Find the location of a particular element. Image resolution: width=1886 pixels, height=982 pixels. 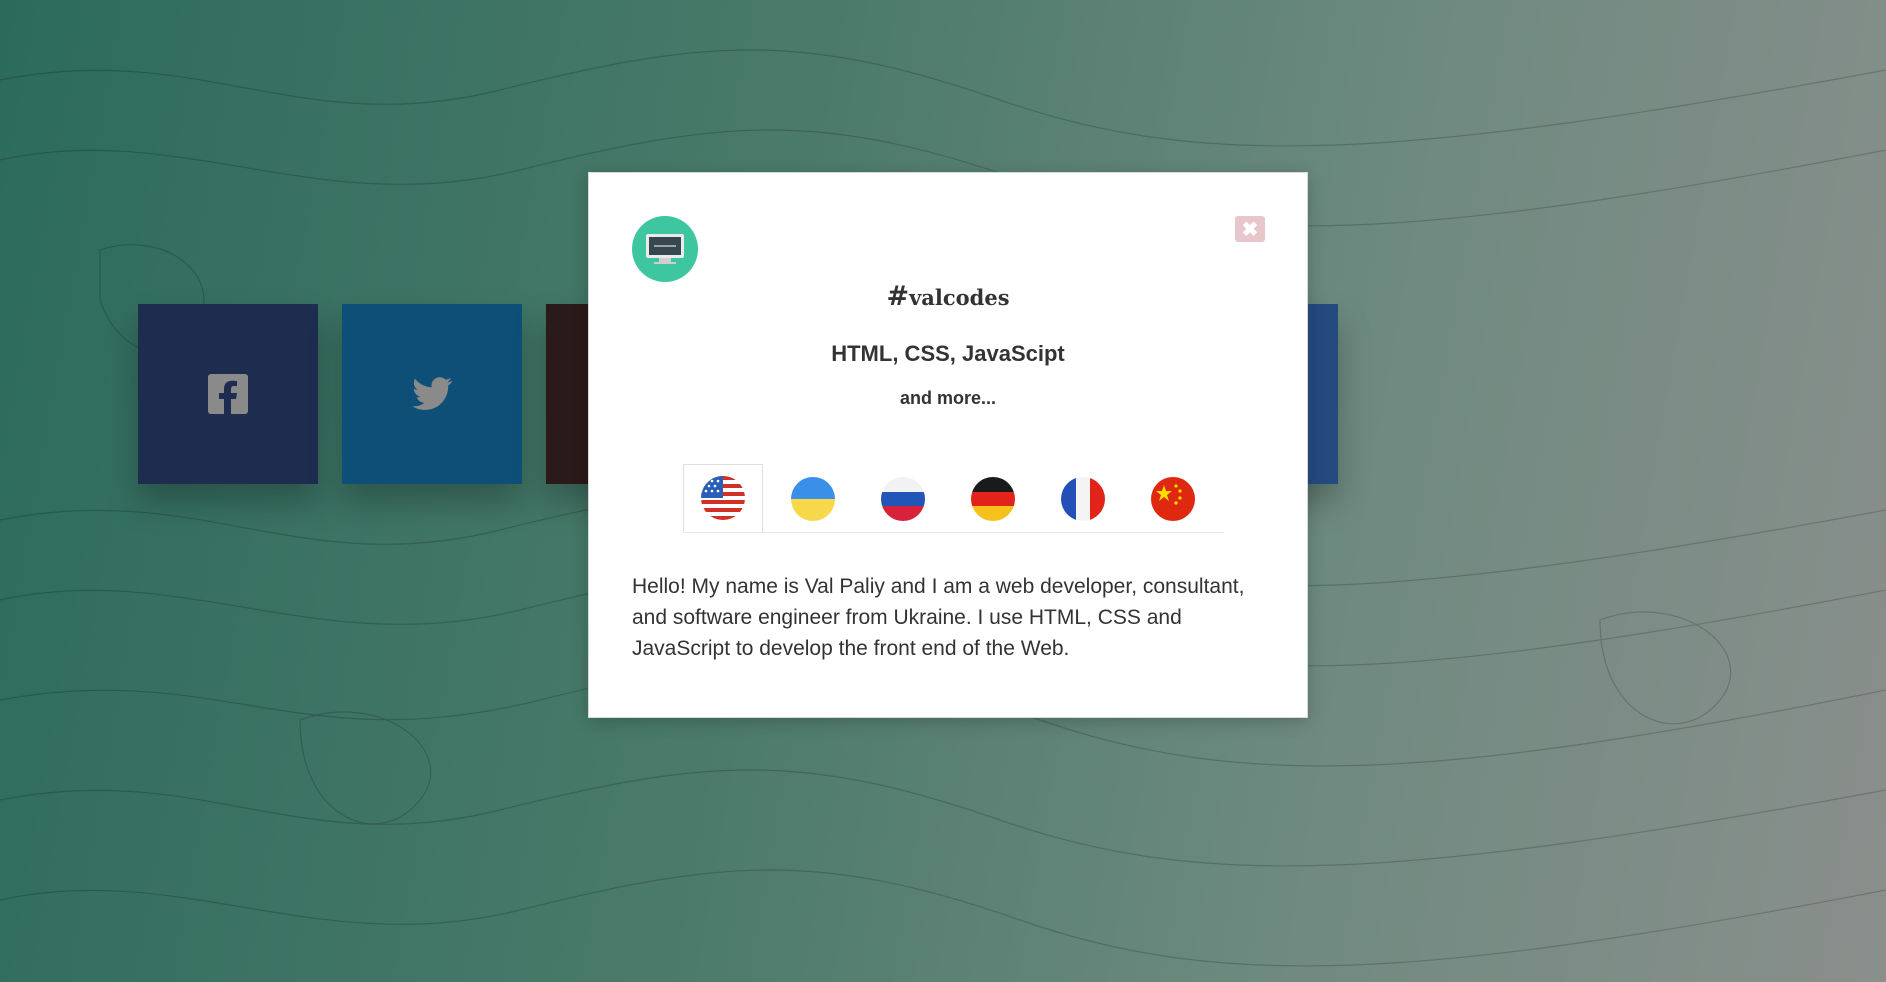

russia-flag-icon is located at coordinates (903, 498).